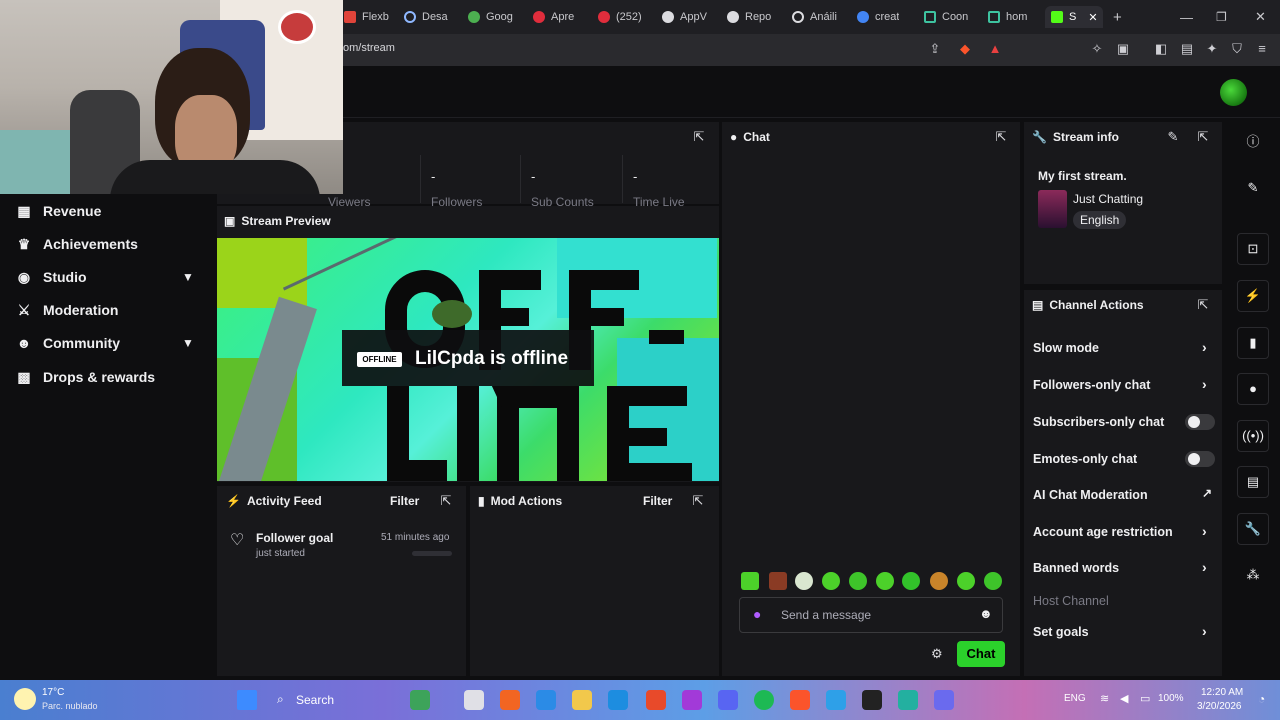 The width and height of the screenshot is (1280, 720). Describe the element at coordinates (107, 343) in the screenshot. I see `sidebar-item-community: ☻ Community ▼` at that location.